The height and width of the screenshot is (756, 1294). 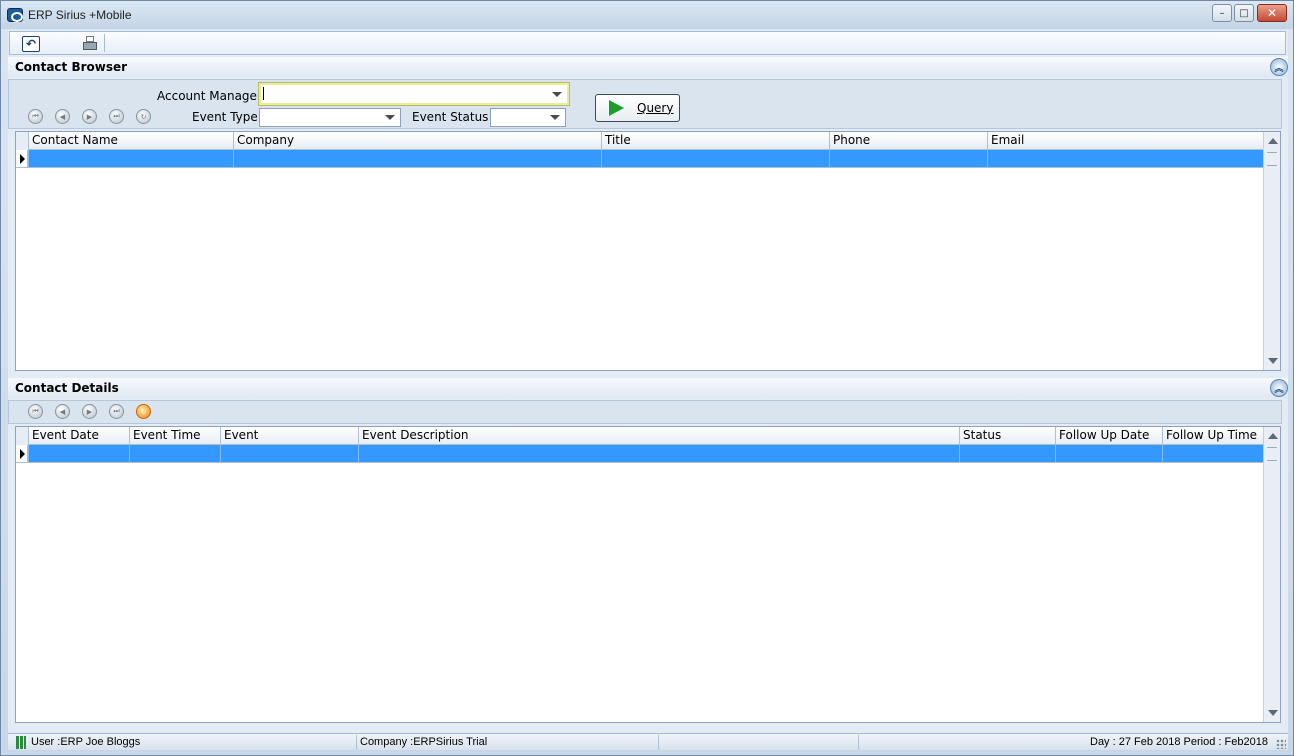 I want to click on contact-browser-header: Contact Browser ︽, so click(x=648, y=67).